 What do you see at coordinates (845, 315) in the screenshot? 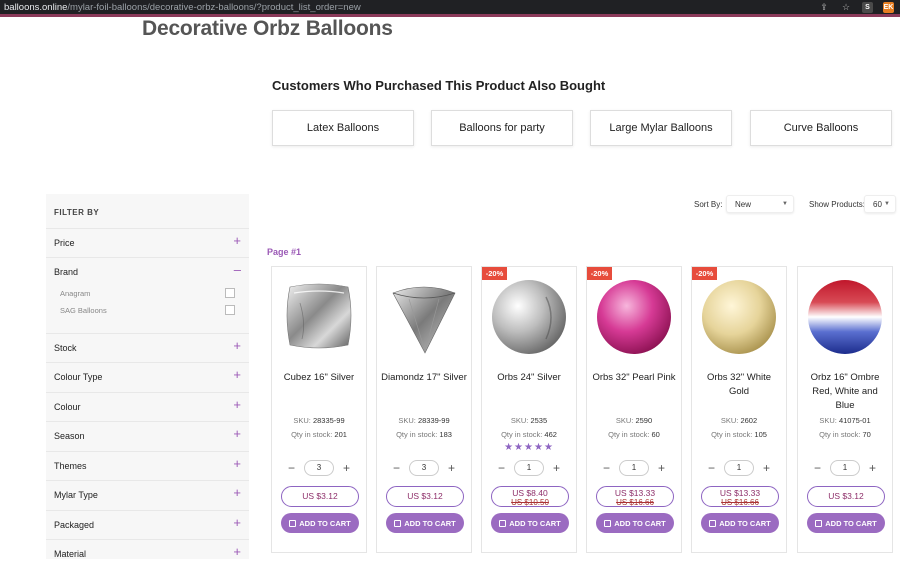
I see `product-image-ombre-orb` at bounding box center [845, 315].